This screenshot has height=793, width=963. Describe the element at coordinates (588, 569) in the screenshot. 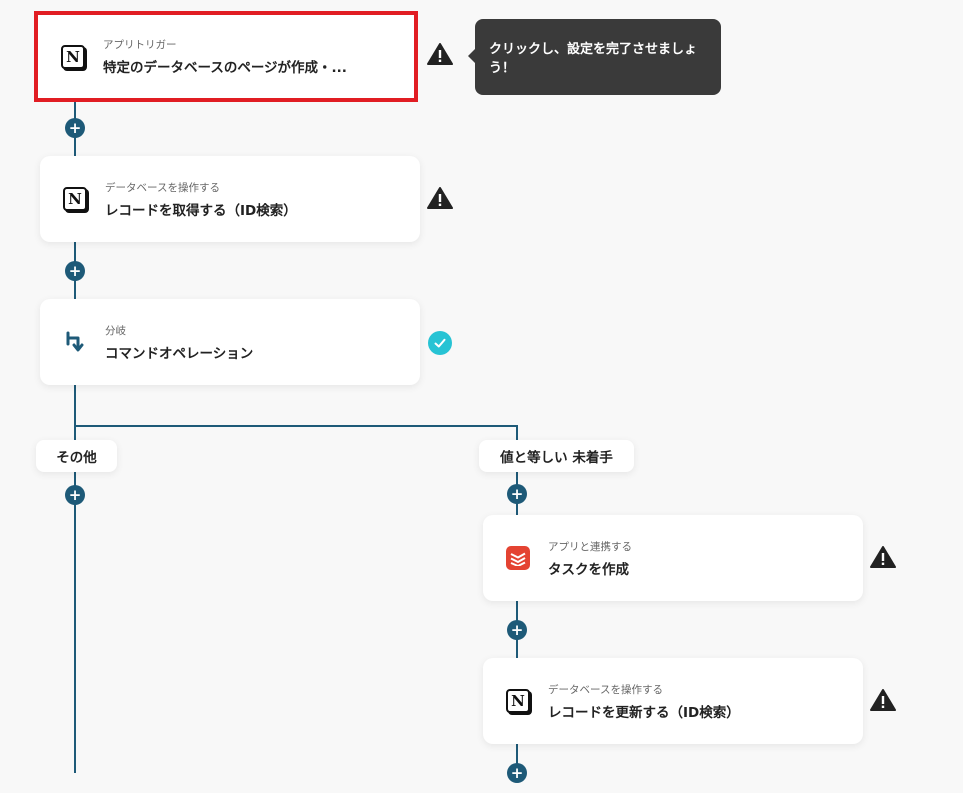

I see `step-title: タスクを作成` at that location.